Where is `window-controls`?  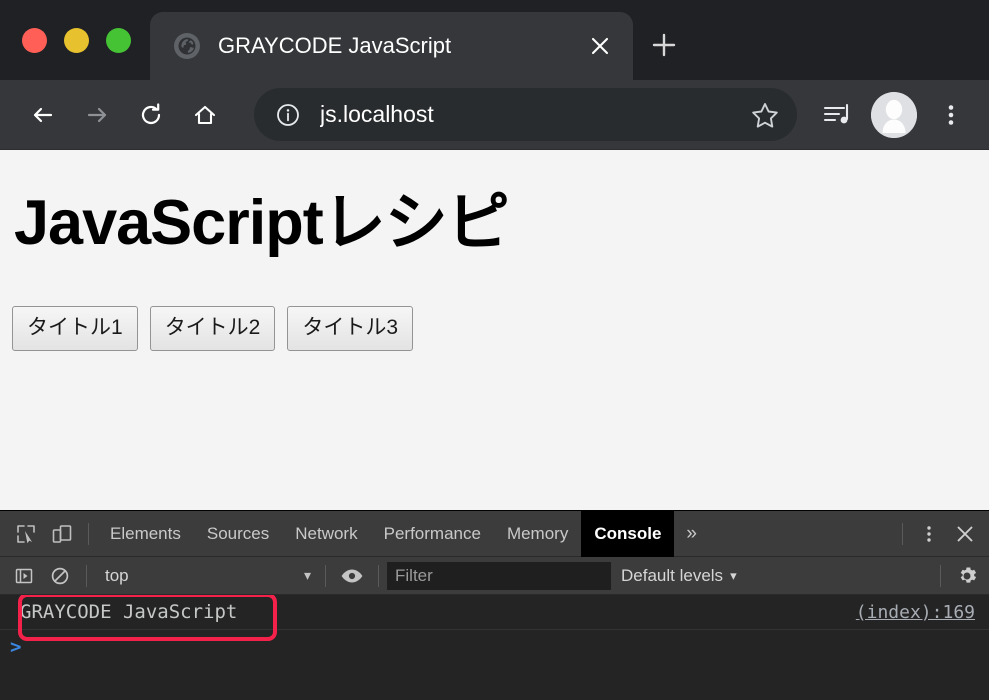 window-controls is located at coordinates (75, 40).